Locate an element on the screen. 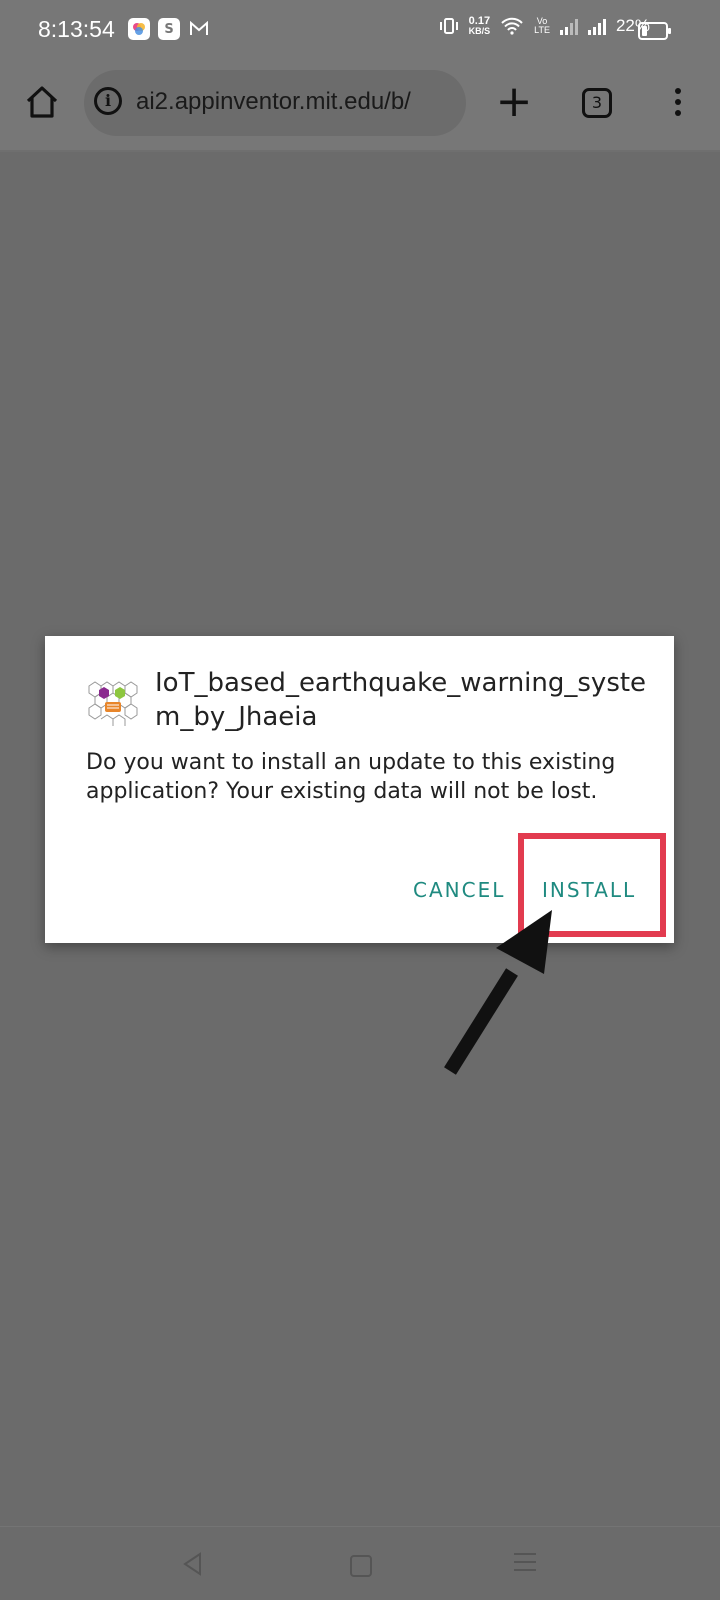  system-icons: 0.17 KB/S Vo LTE 22% is located at coordinates (544, 26).